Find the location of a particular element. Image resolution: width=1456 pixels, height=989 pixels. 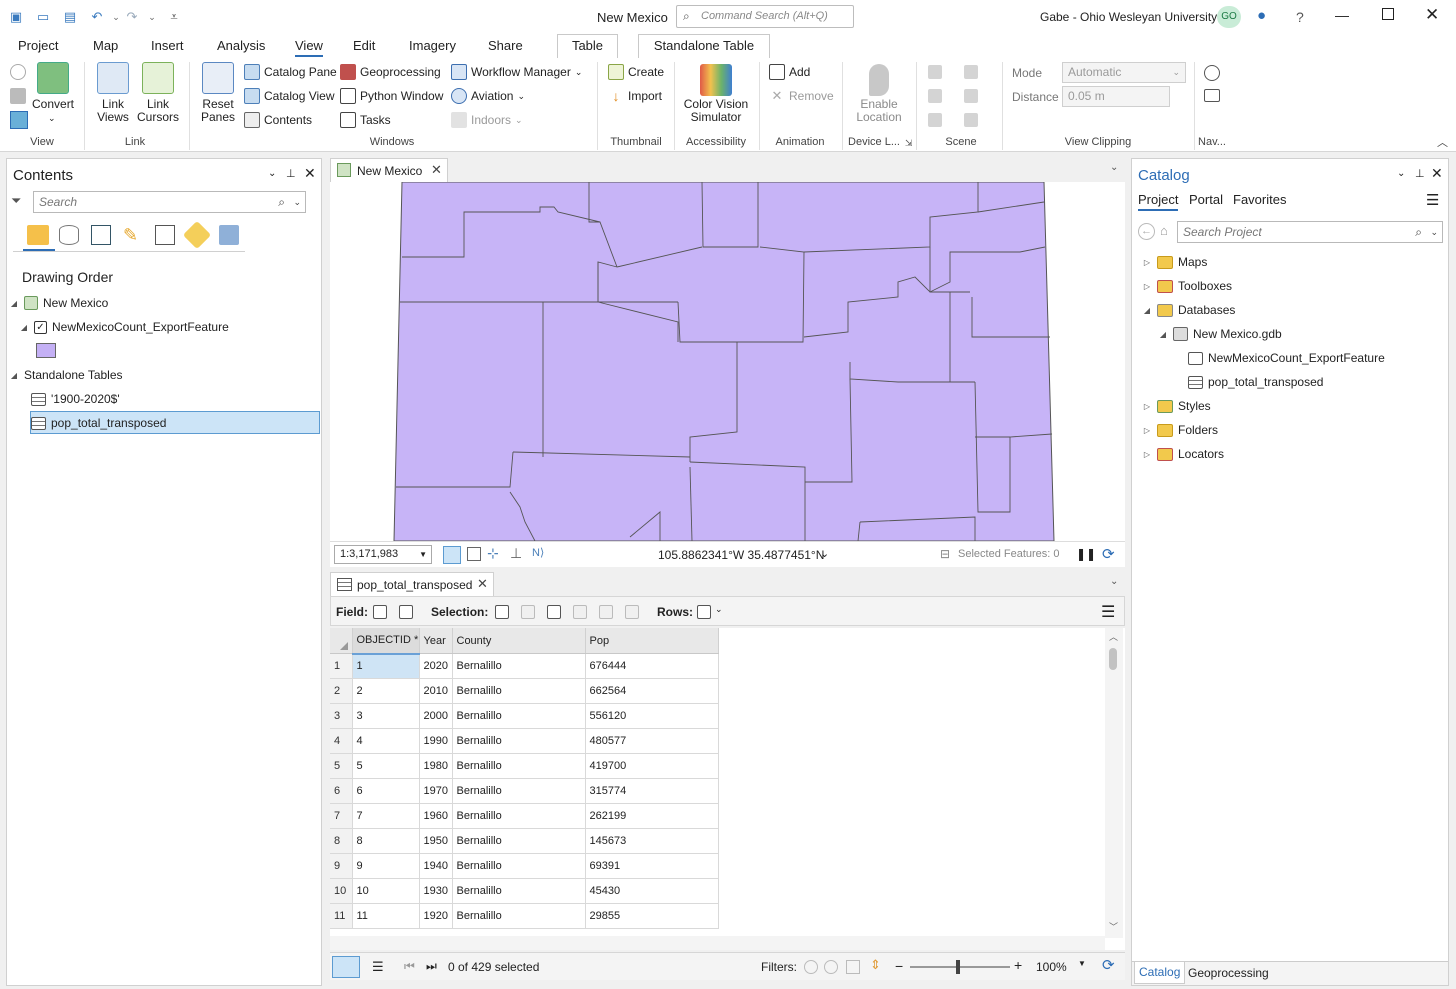

chevron-down-icon: ⌄ is located at coordinates (1114, 581).